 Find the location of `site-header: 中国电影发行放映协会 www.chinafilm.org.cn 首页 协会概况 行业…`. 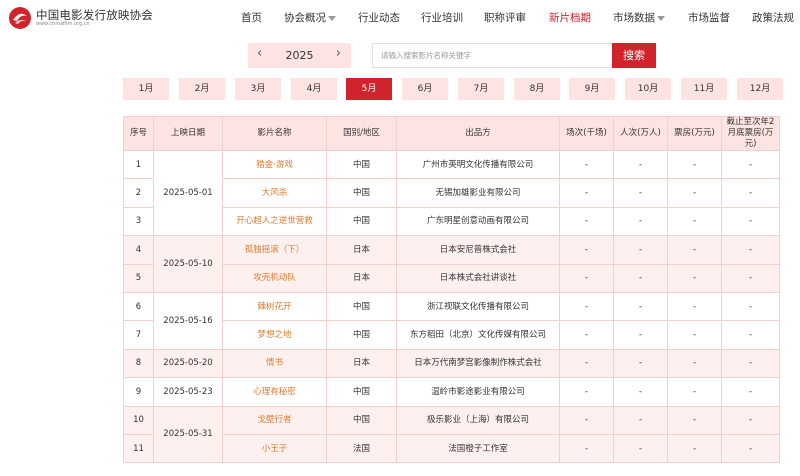

site-header: 中国电影发行放映协会 www.chinafilm.org.cn 首页 协会概况 行业… is located at coordinates (400, 18).